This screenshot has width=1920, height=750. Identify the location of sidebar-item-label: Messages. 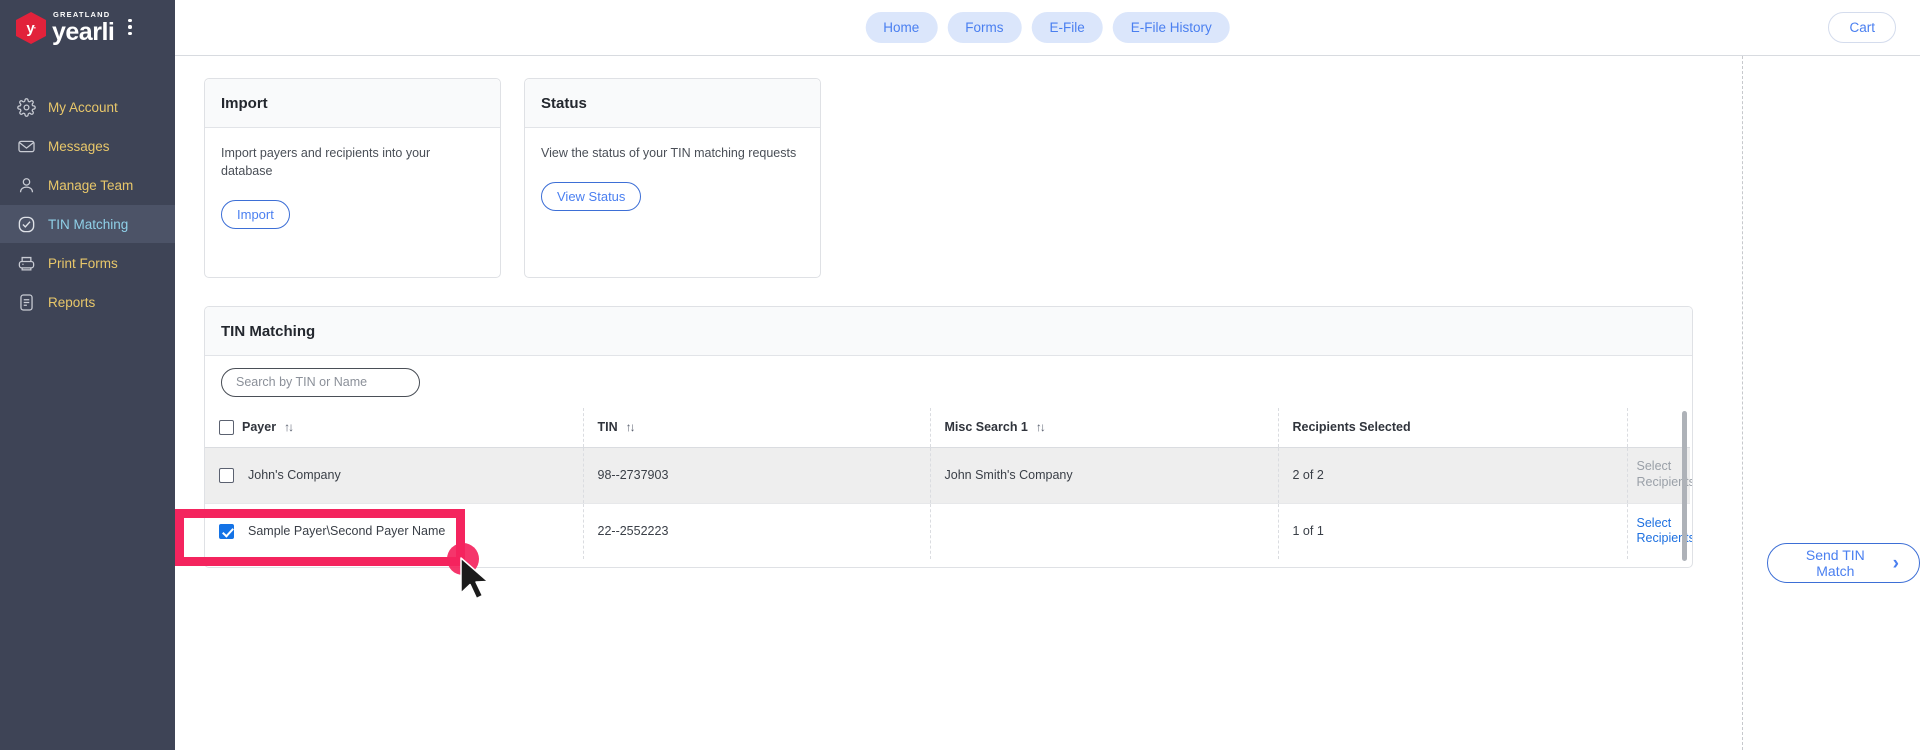
(79, 146).